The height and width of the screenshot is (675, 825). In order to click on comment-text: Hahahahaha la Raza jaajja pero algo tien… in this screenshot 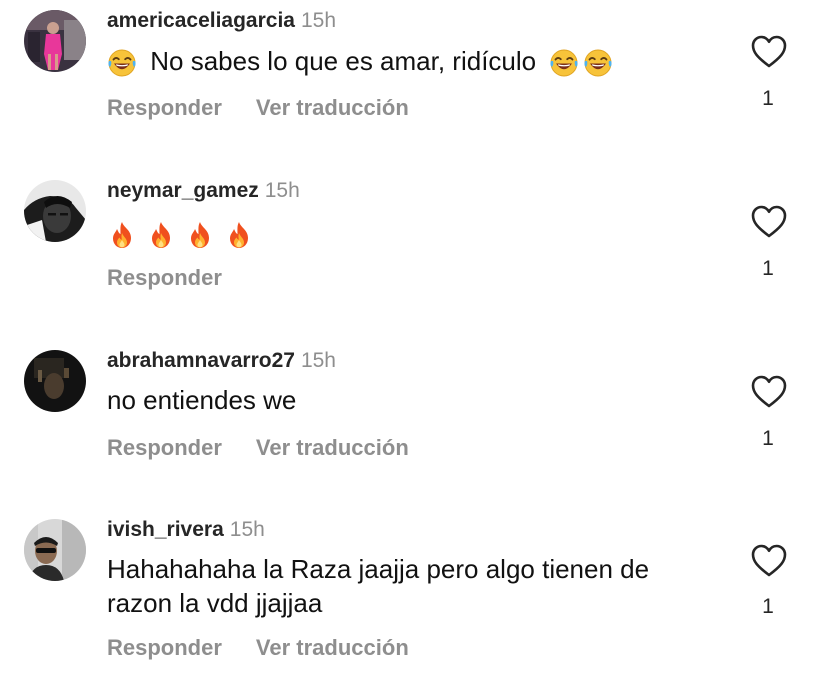, I will do `click(412, 586)`.